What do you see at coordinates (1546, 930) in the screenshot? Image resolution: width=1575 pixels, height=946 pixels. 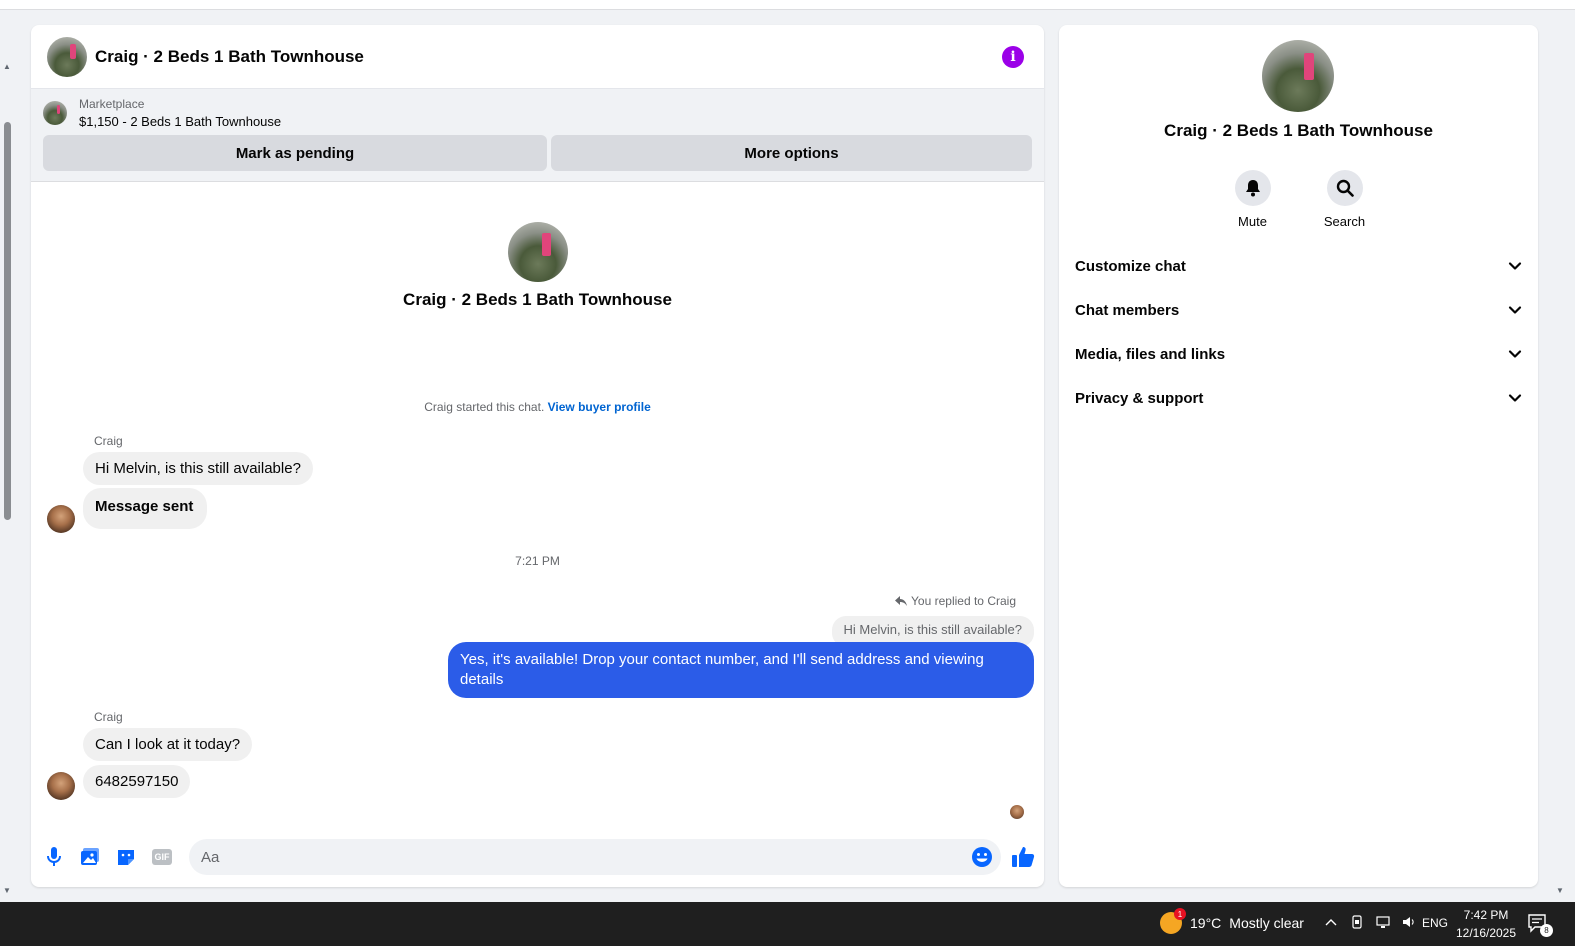 I see `notification-count: 8` at bounding box center [1546, 930].